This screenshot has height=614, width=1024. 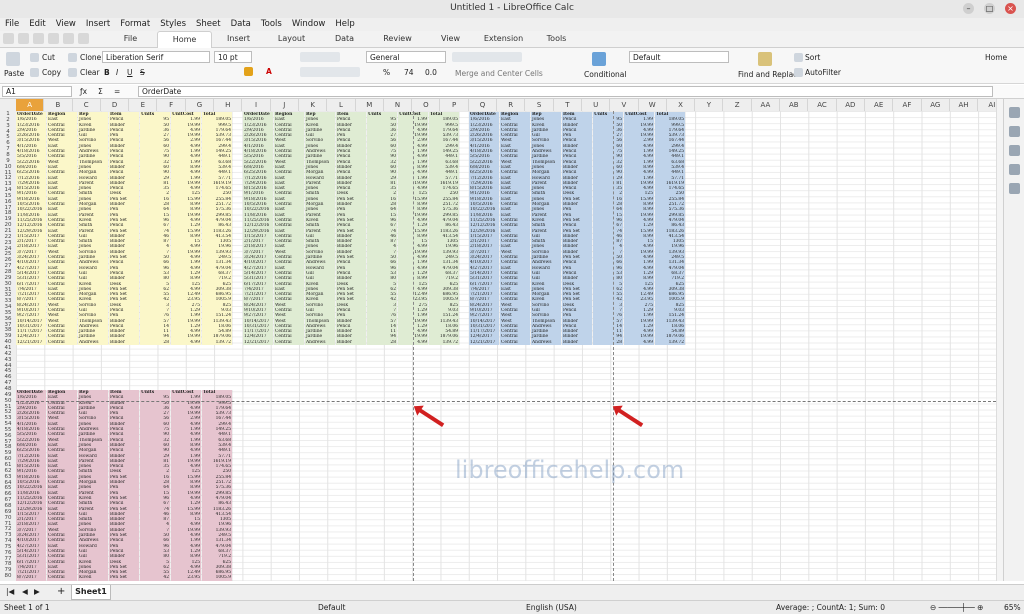 I want to click on tab-extension: Extension, so click(x=503, y=39).